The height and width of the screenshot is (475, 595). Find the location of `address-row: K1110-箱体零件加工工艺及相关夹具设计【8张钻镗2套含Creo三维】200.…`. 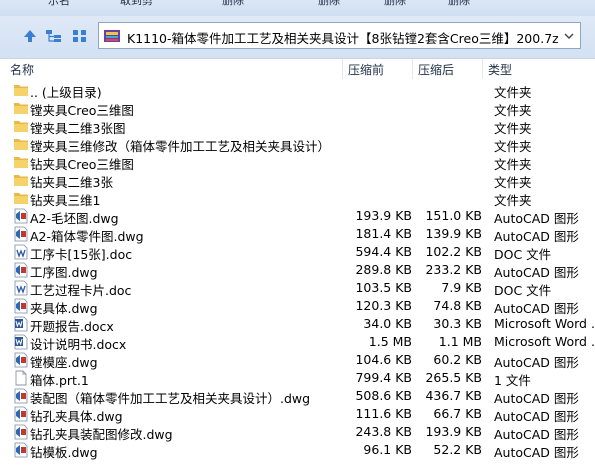

address-row: K1110-箱体零件加工工艺及相关夹具设计【8张钻镗2套含Creo三维】200.… is located at coordinates (297, 37).